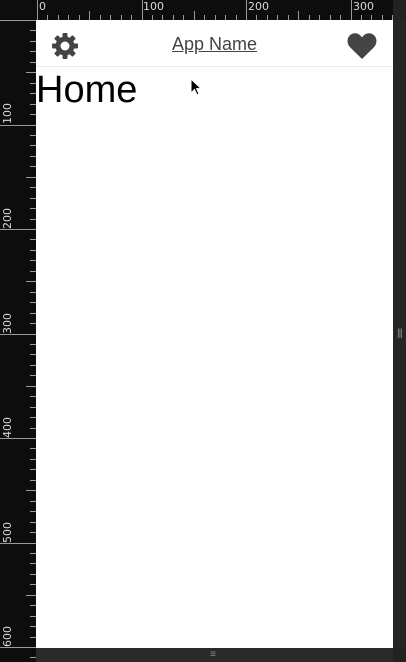 The image size is (406, 662). I want to click on app-title-link: App Name, so click(214, 44).